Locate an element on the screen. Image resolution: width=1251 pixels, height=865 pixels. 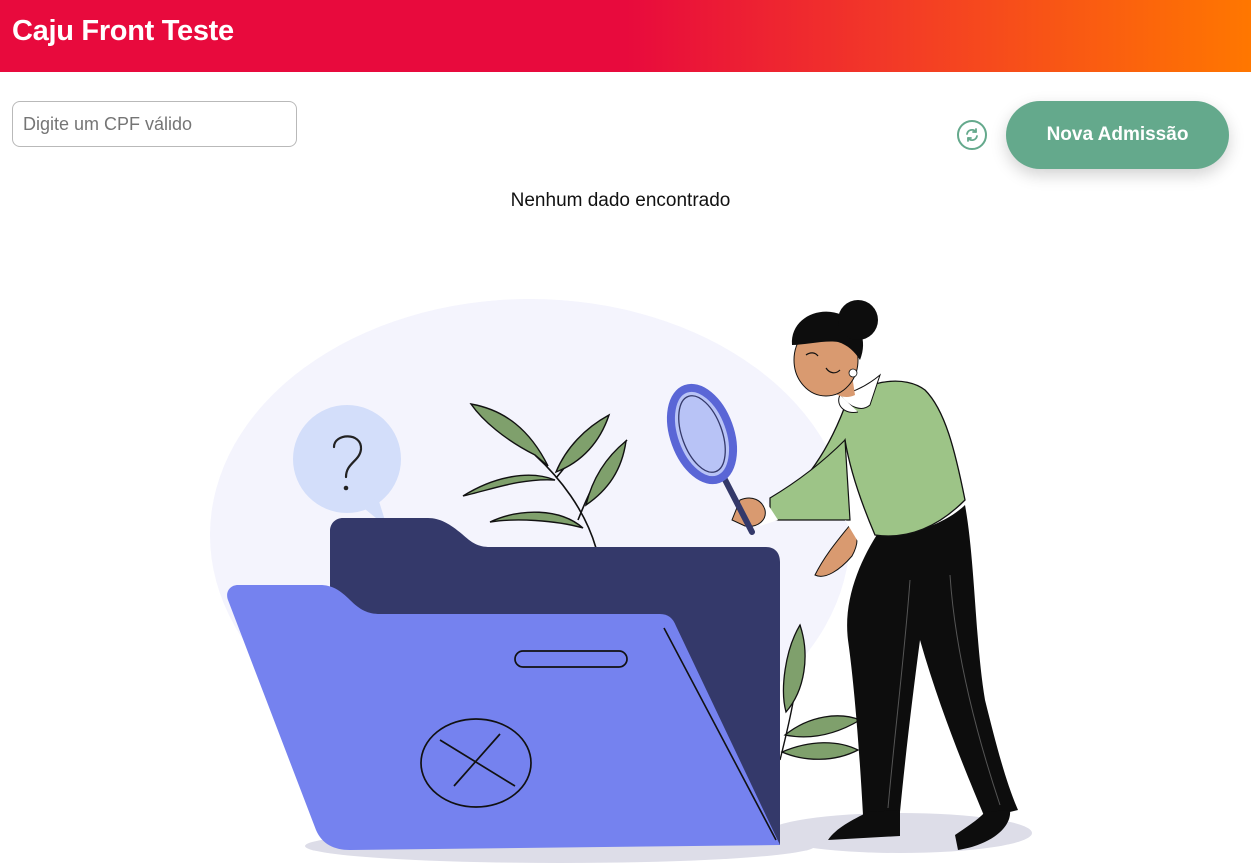
magnifying-glass-icon is located at coordinates (710, 459).